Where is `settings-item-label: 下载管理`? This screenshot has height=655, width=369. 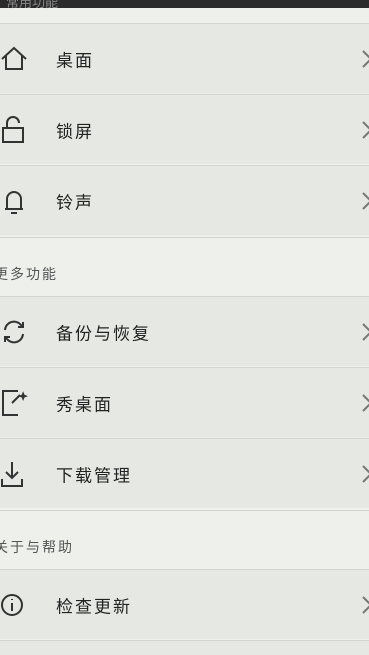
settings-item-label: 下载管理 is located at coordinates (94, 476).